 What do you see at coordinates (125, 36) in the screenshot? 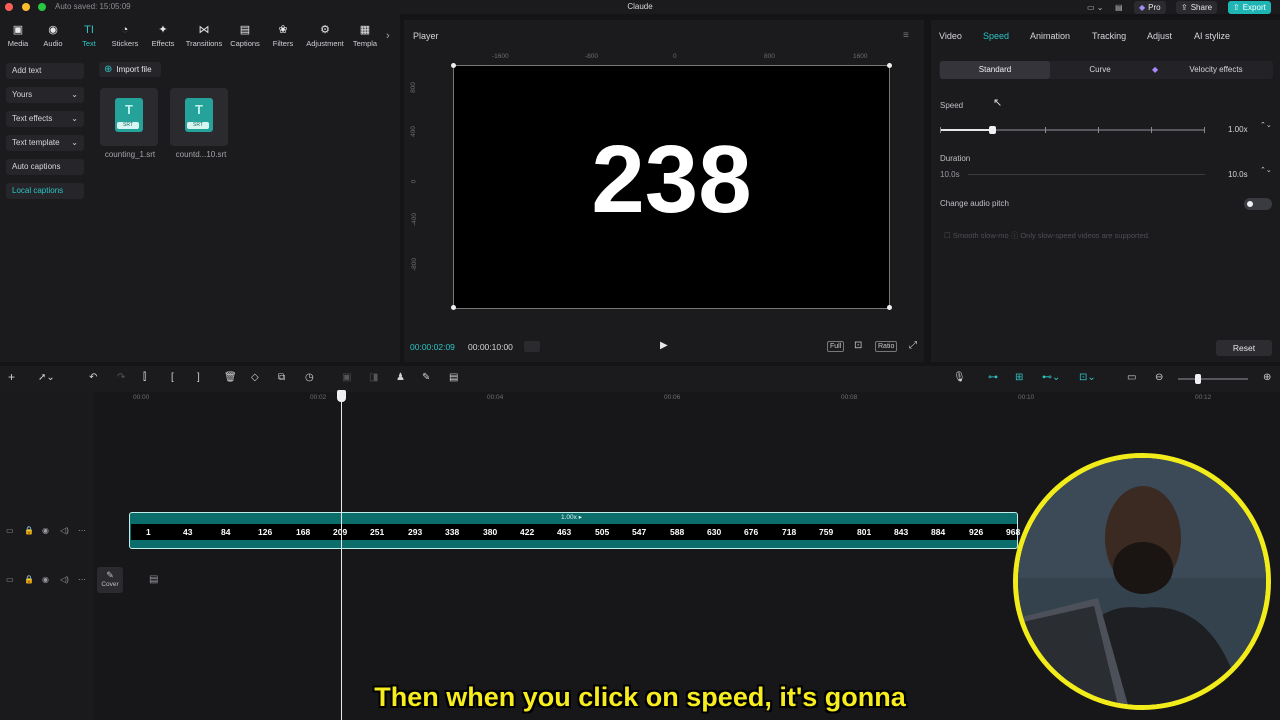
I see `toolbar-item-stickers: ◔ Stickers` at bounding box center [125, 36].